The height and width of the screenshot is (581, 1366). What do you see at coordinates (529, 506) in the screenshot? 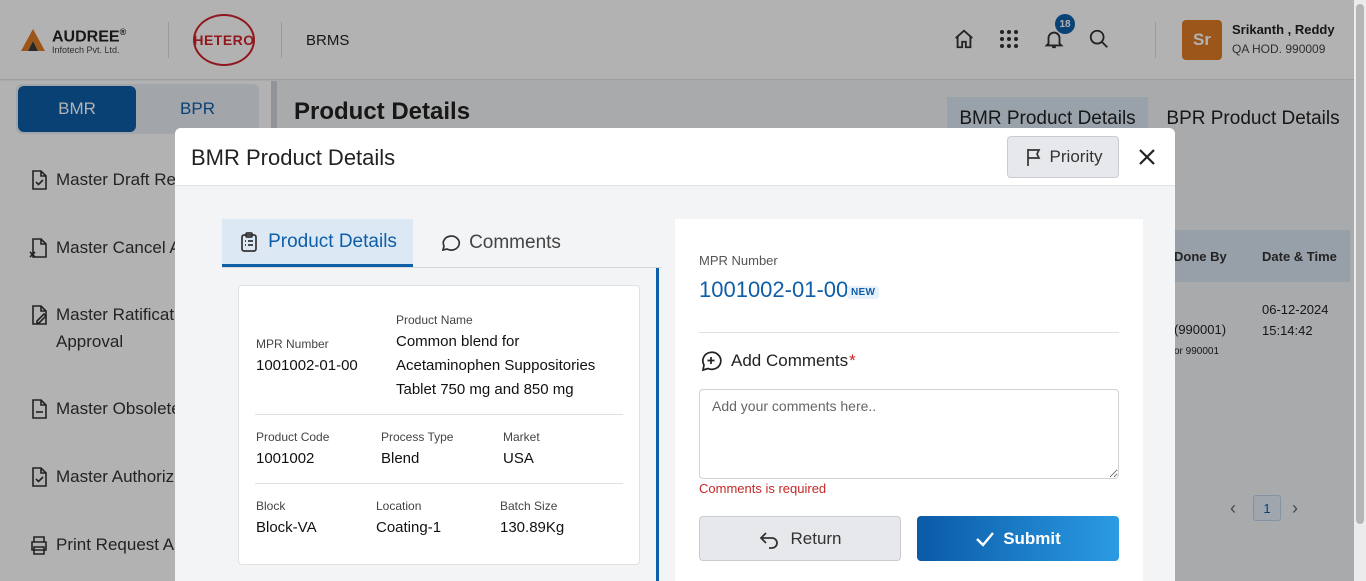
I see `batch-size-label: Batch Size` at bounding box center [529, 506].